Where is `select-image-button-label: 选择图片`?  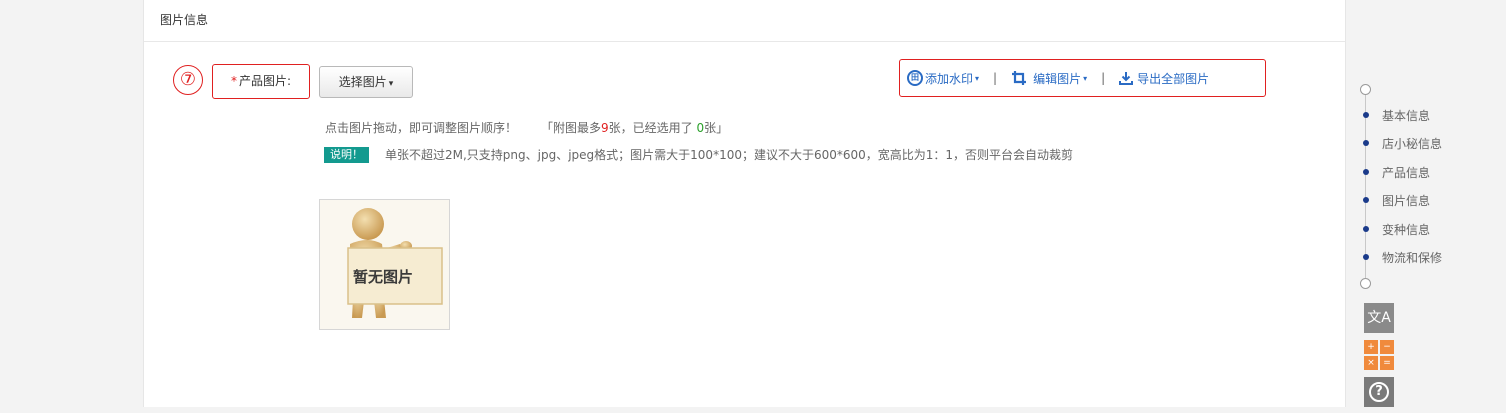 select-image-button-label: 选择图片 is located at coordinates (362, 82).